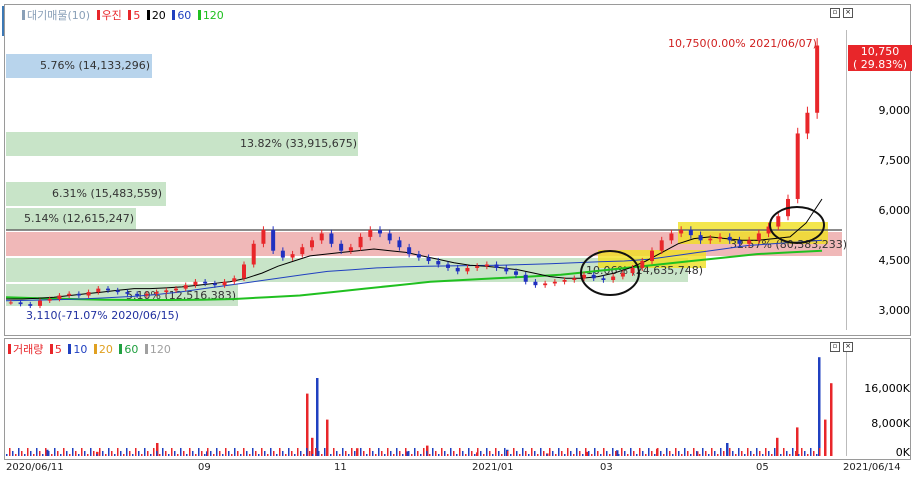 The height and width of the screenshot is (478, 914). I want to click on legend-item-ma60: 60, so click(181, 15).